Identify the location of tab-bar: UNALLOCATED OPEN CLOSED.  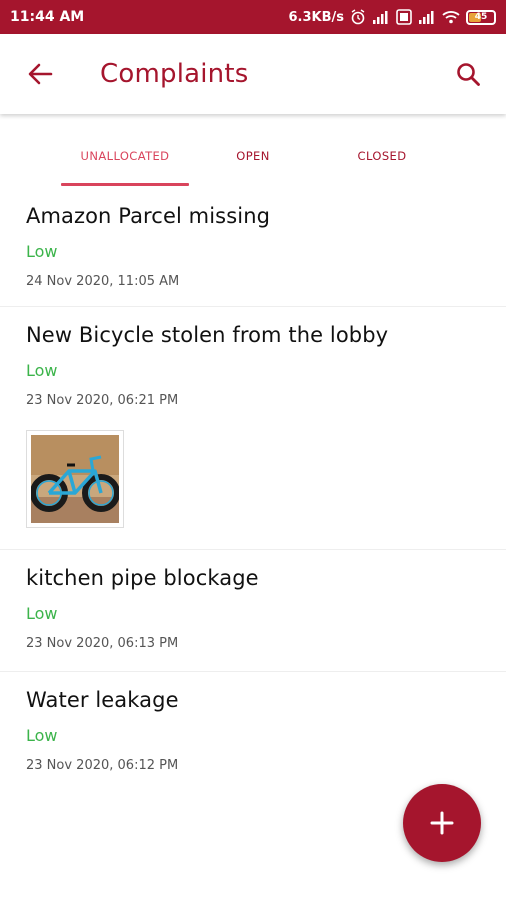
(253, 157).